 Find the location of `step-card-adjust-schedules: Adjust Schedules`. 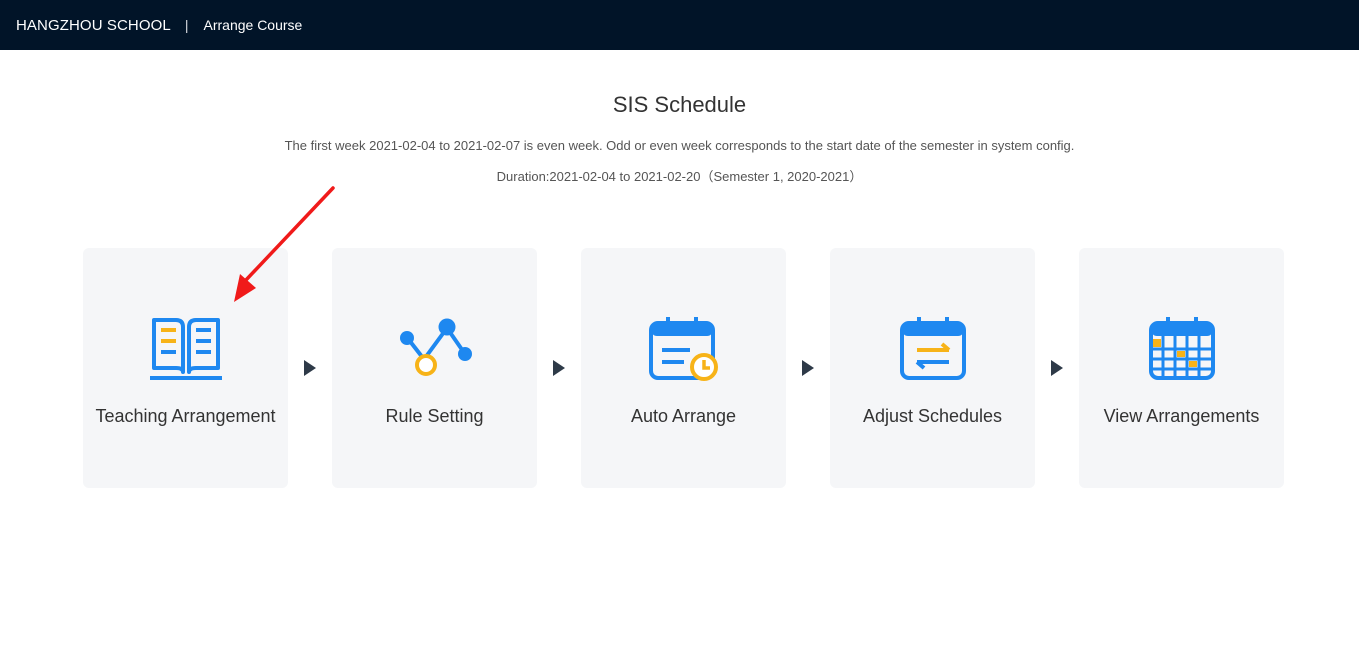

step-card-adjust-schedules: Adjust Schedules is located at coordinates (932, 368).